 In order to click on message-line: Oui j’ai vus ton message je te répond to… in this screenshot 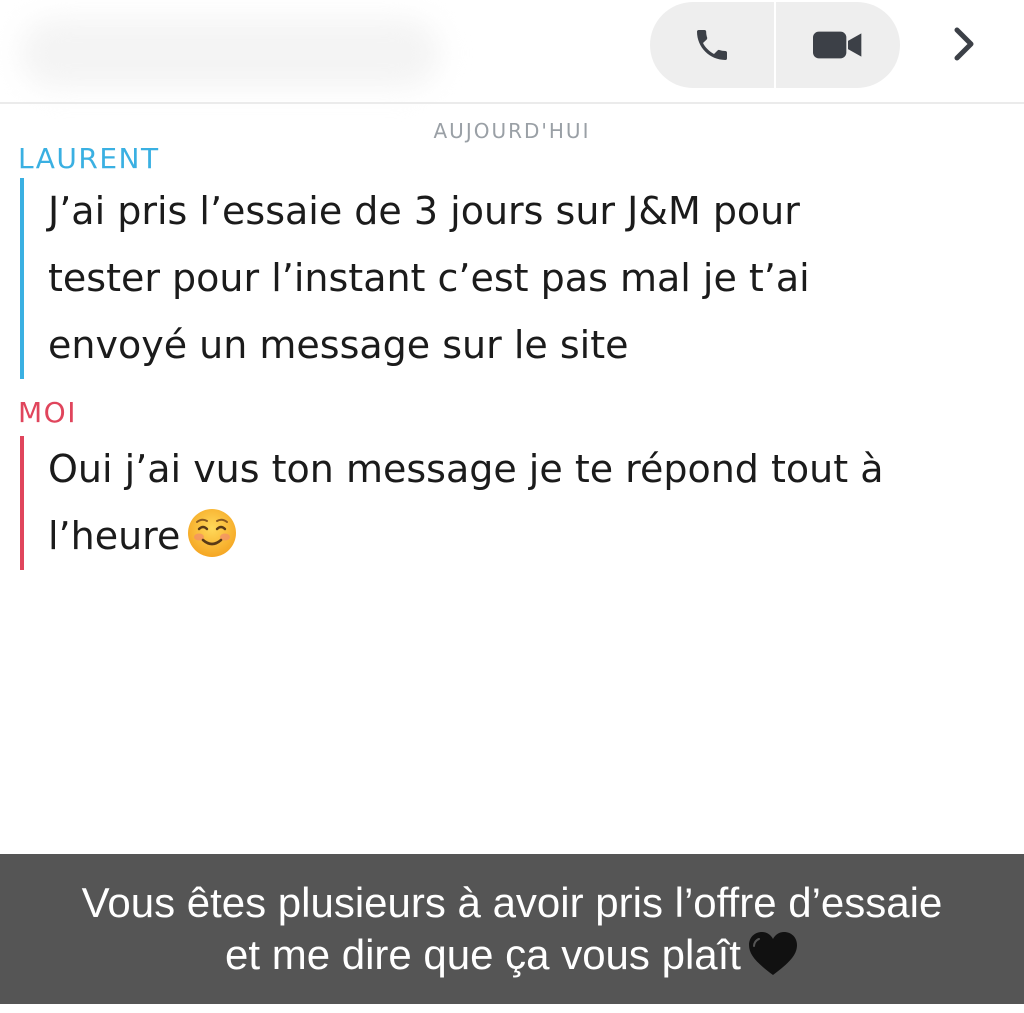, I will do `click(466, 469)`.